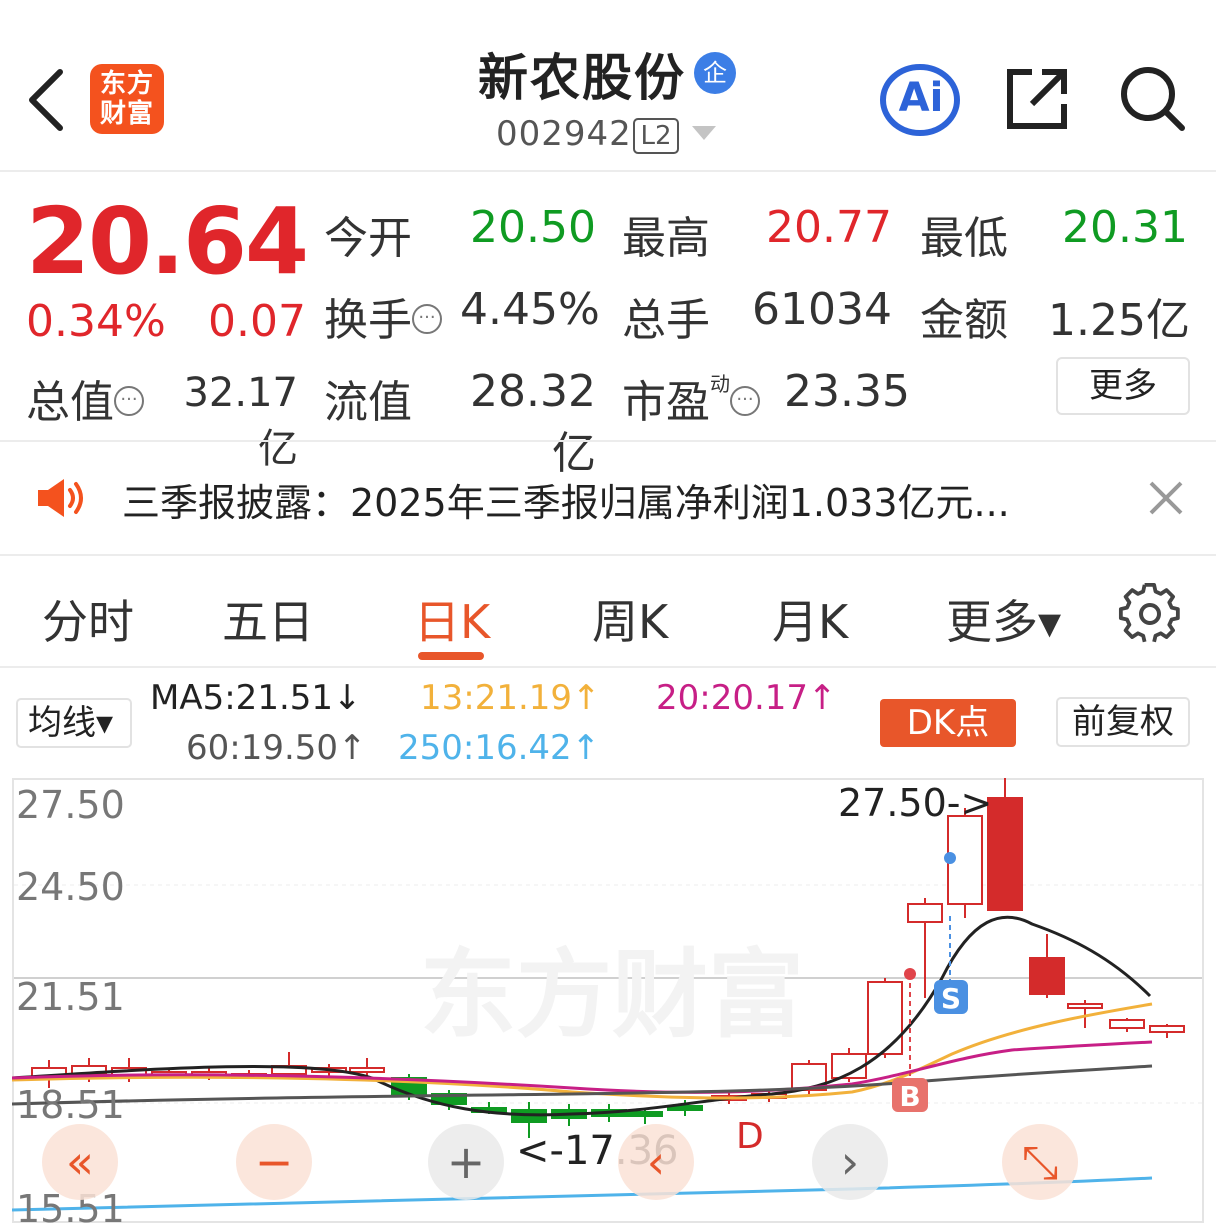 The height and width of the screenshot is (1223, 1216). Describe the element at coordinates (268, 619) in the screenshot. I see `tab-five-day: 五日` at that location.